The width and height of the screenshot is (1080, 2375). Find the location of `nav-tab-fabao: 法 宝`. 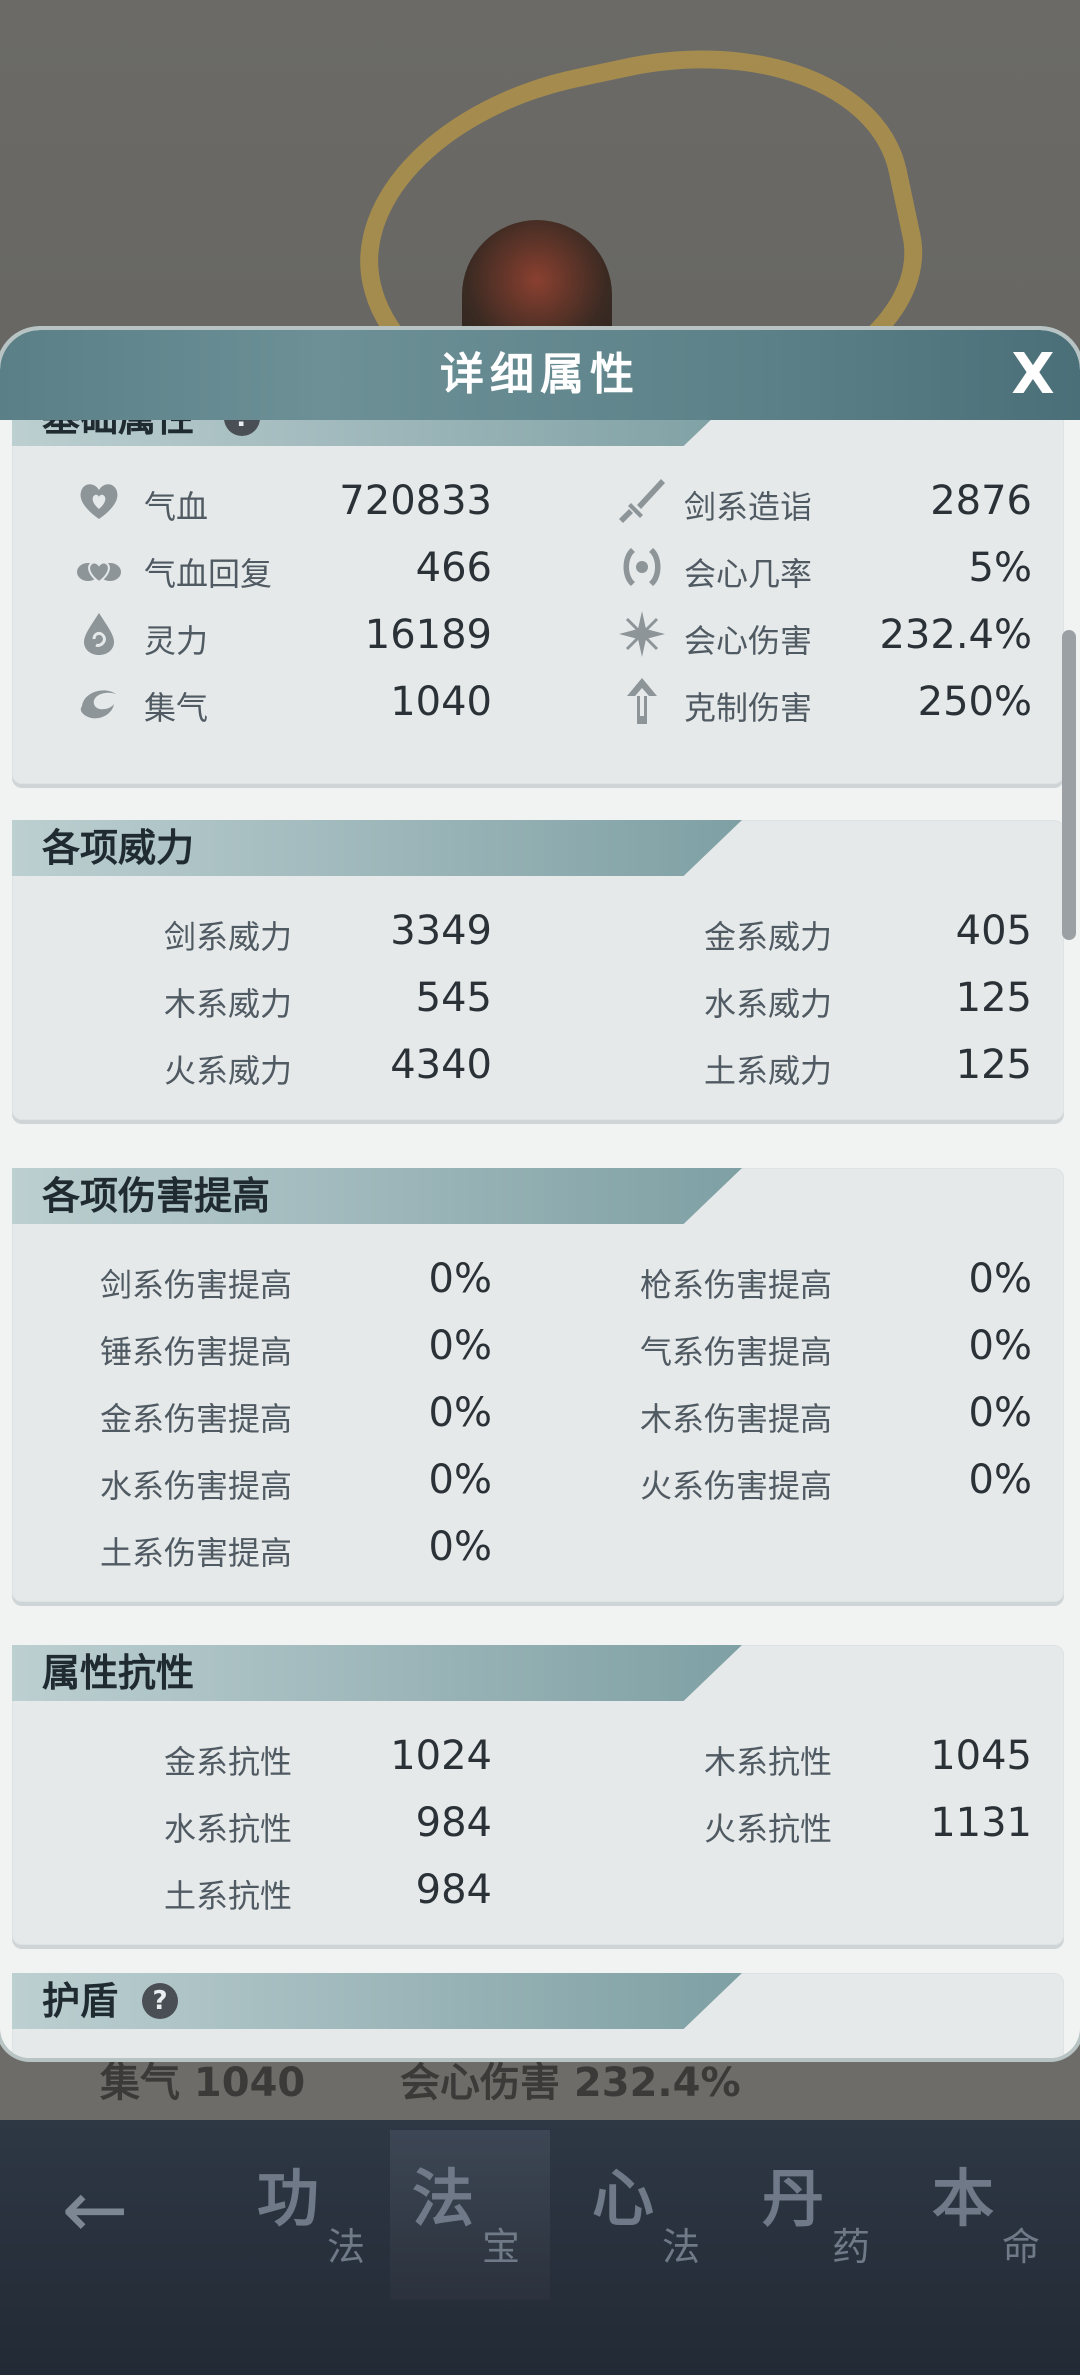

nav-tab-fabao: 法 宝 is located at coordinates (470, 2215).